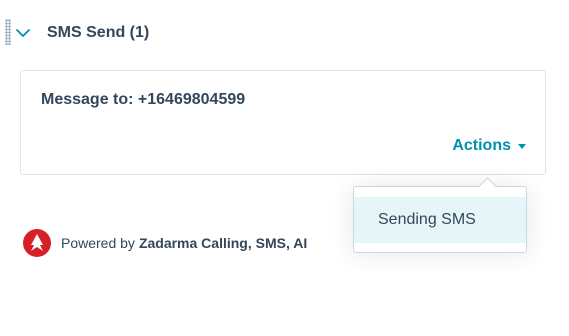  I want to click on zadarma-logo-icon, so click(37, 243).